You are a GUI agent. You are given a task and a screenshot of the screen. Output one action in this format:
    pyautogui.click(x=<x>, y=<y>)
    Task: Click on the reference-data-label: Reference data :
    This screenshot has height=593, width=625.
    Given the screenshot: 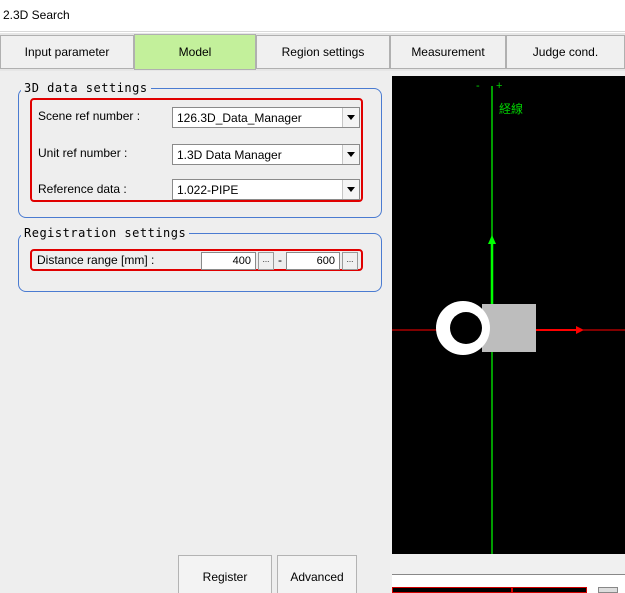 What is the action you would take?
    pyautogui.click(x=82, y=189)
    